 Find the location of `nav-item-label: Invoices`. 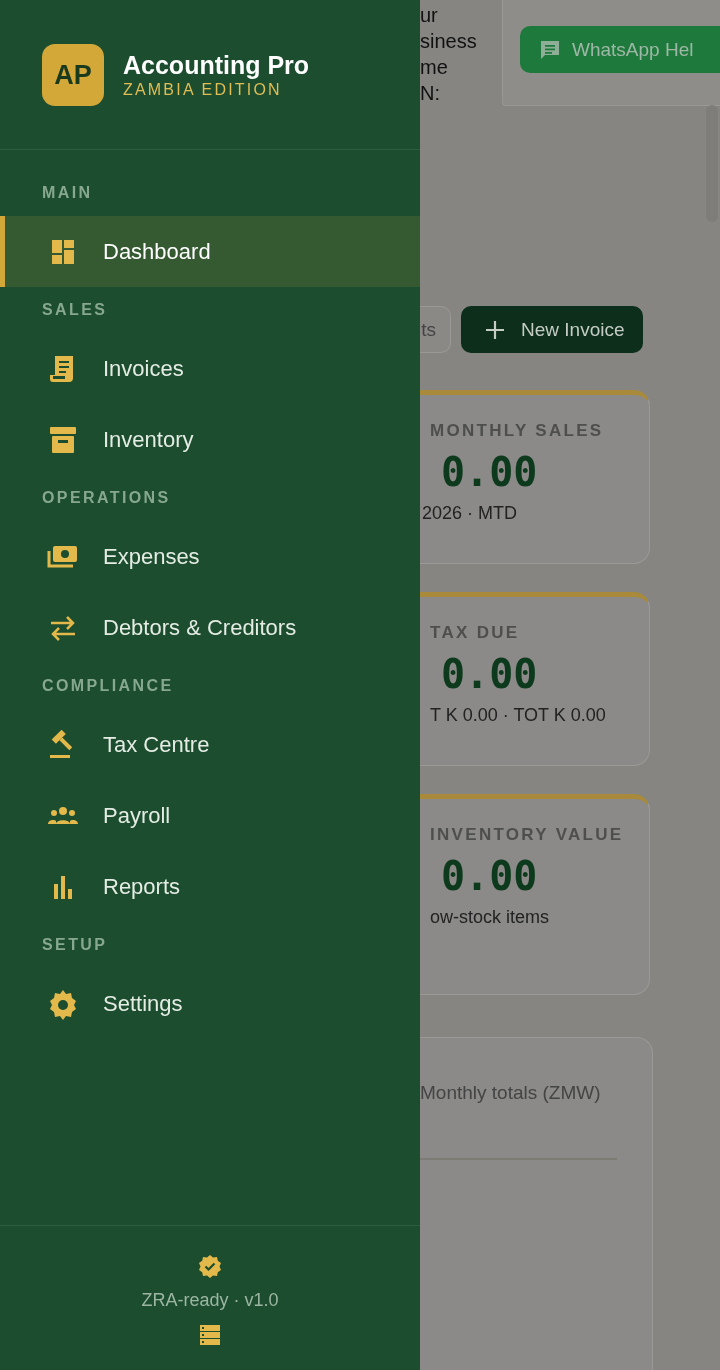

nav-item-label: Invoices is located at coordinates (143, 368).